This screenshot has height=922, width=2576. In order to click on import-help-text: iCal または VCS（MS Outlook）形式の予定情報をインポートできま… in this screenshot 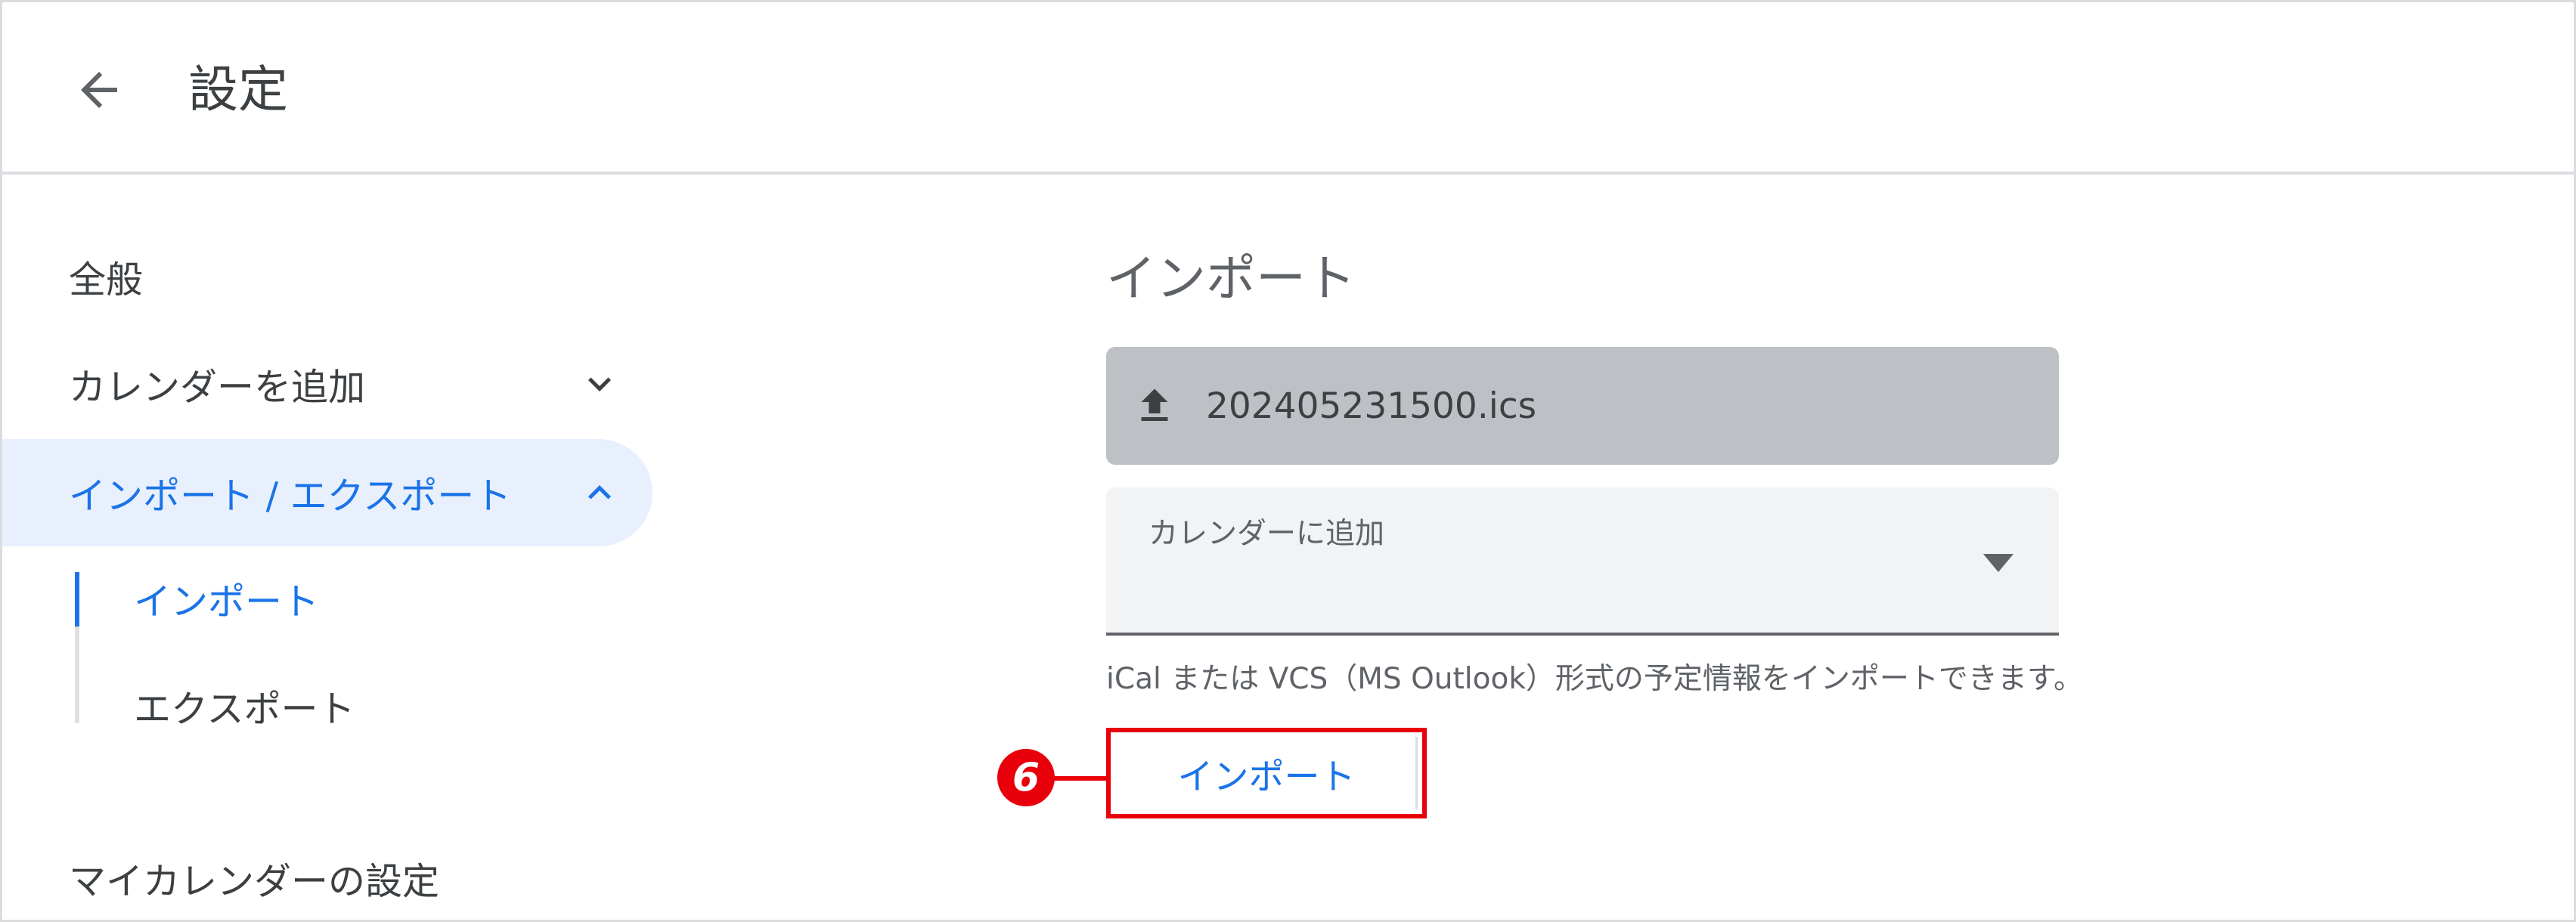, I will do `click(1595, 679)`.